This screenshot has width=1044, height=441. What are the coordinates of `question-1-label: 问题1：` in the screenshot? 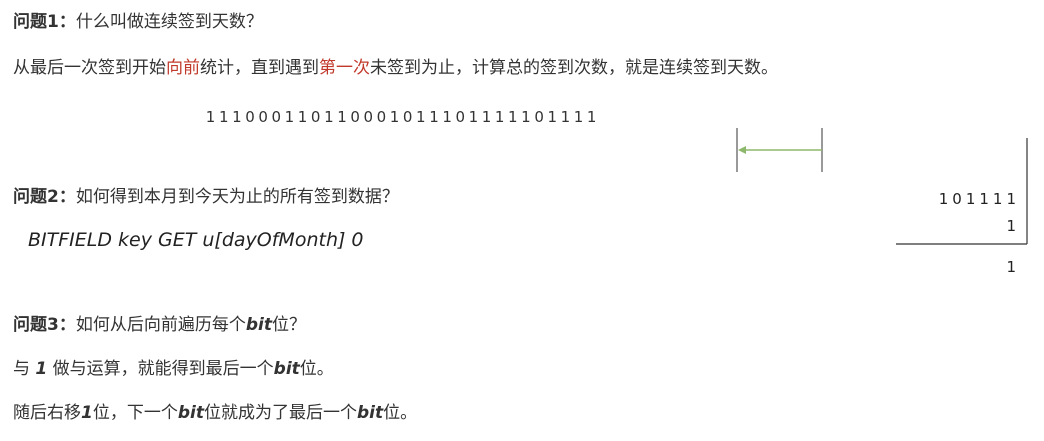 It's located at (44, 22).